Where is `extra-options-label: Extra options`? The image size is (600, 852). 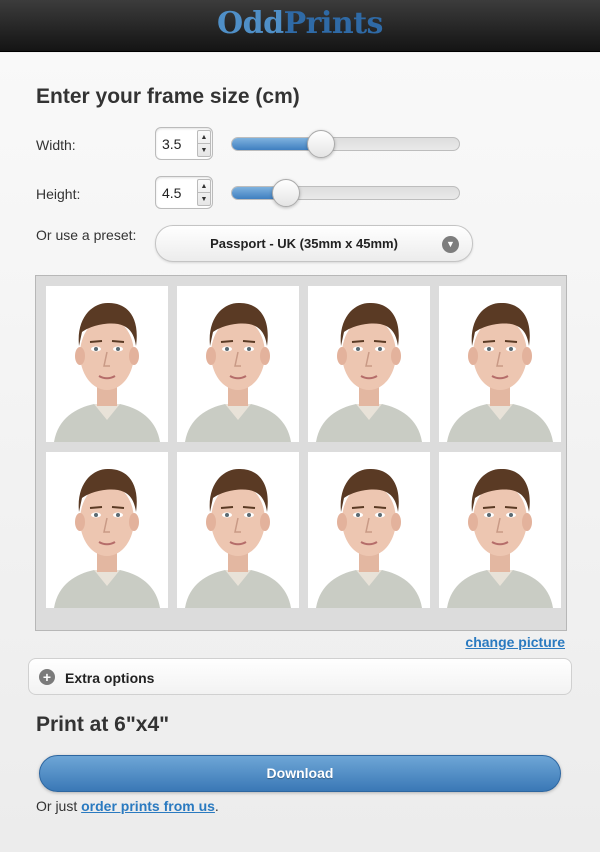
extra-options-label: Extra options is located at coordinates (110, 678).